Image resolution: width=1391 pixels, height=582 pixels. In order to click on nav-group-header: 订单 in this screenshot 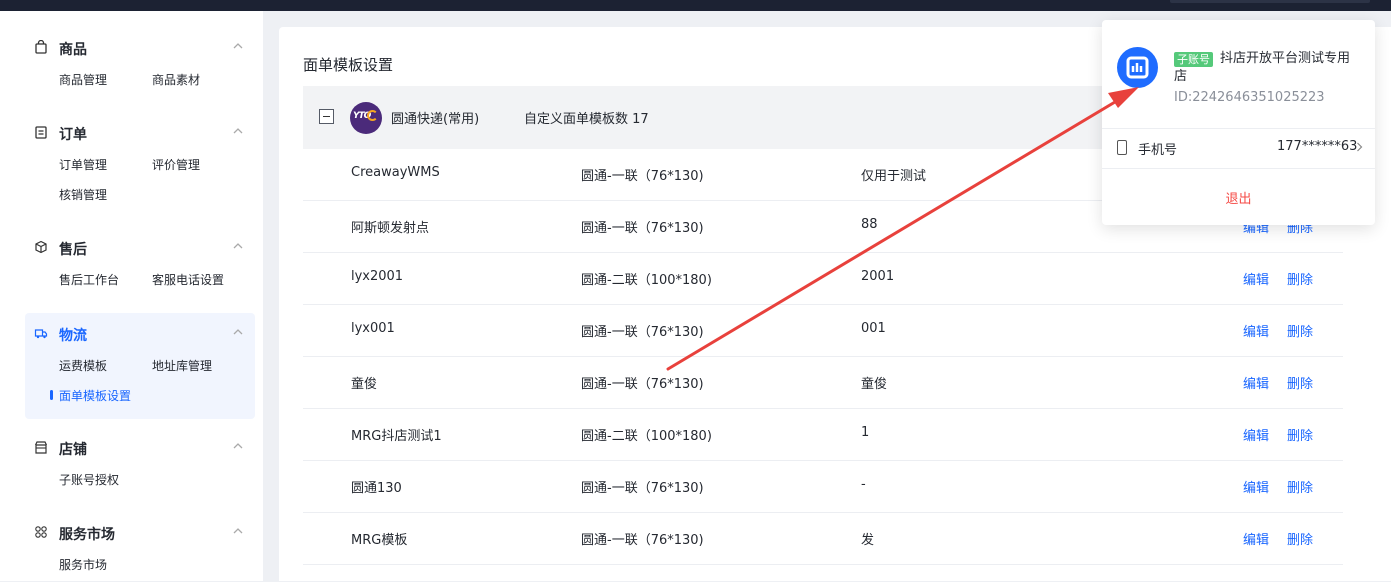, I will do `click(140, 133)`.